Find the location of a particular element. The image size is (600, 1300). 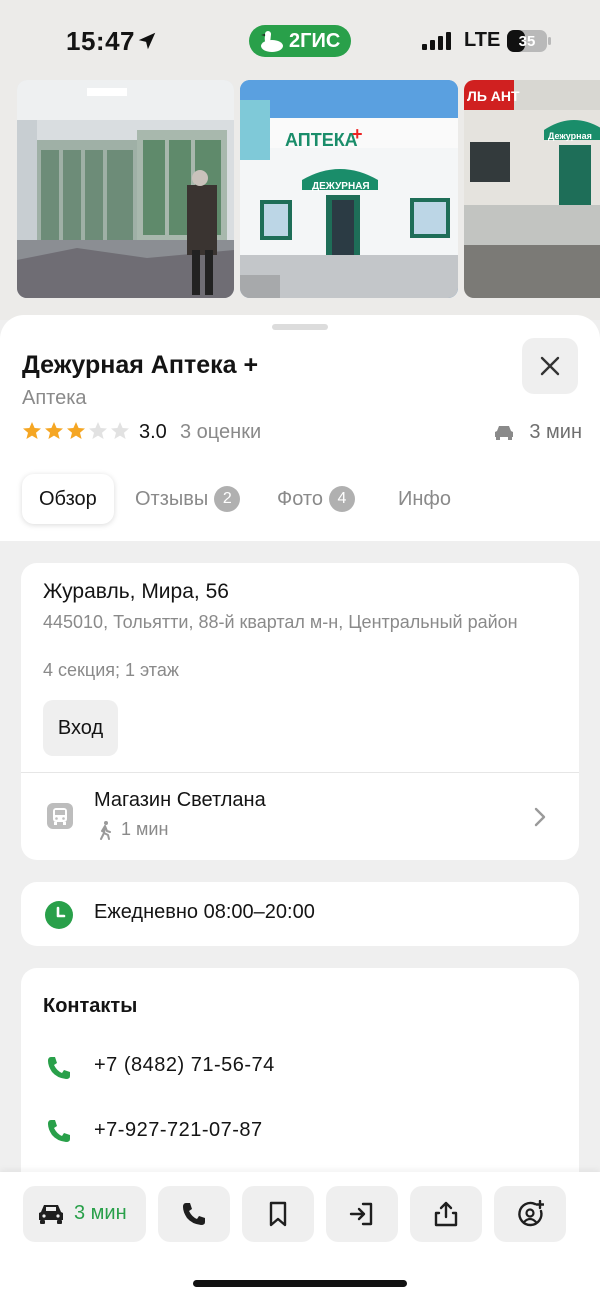

walk-time: 1 мин is located at coordinates (145, 829).